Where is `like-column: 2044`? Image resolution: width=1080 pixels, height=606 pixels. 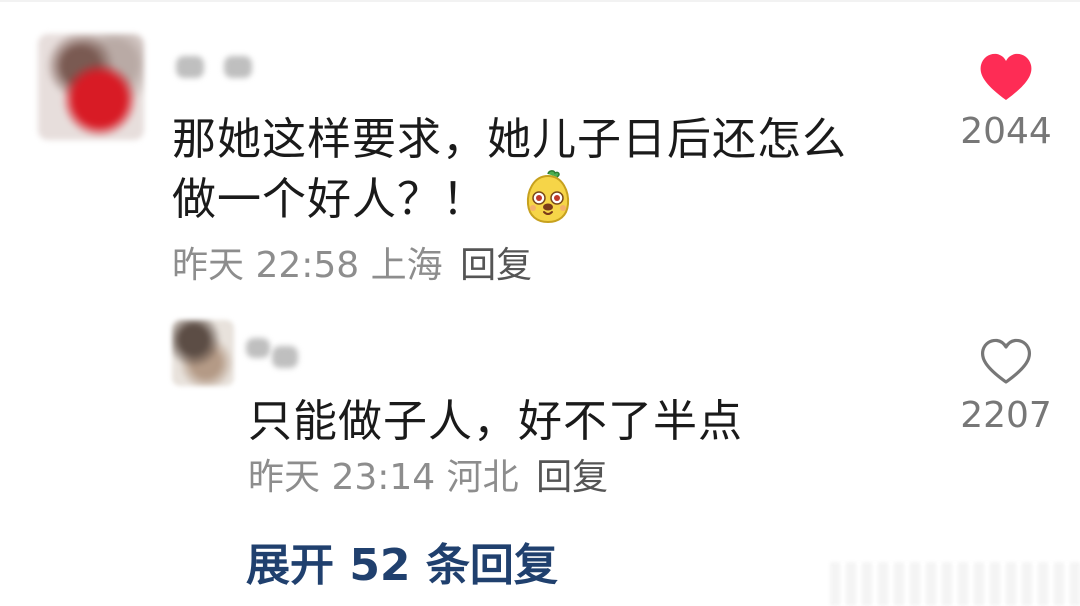
like-column: 2044 is located at coordinates (1006, 103).